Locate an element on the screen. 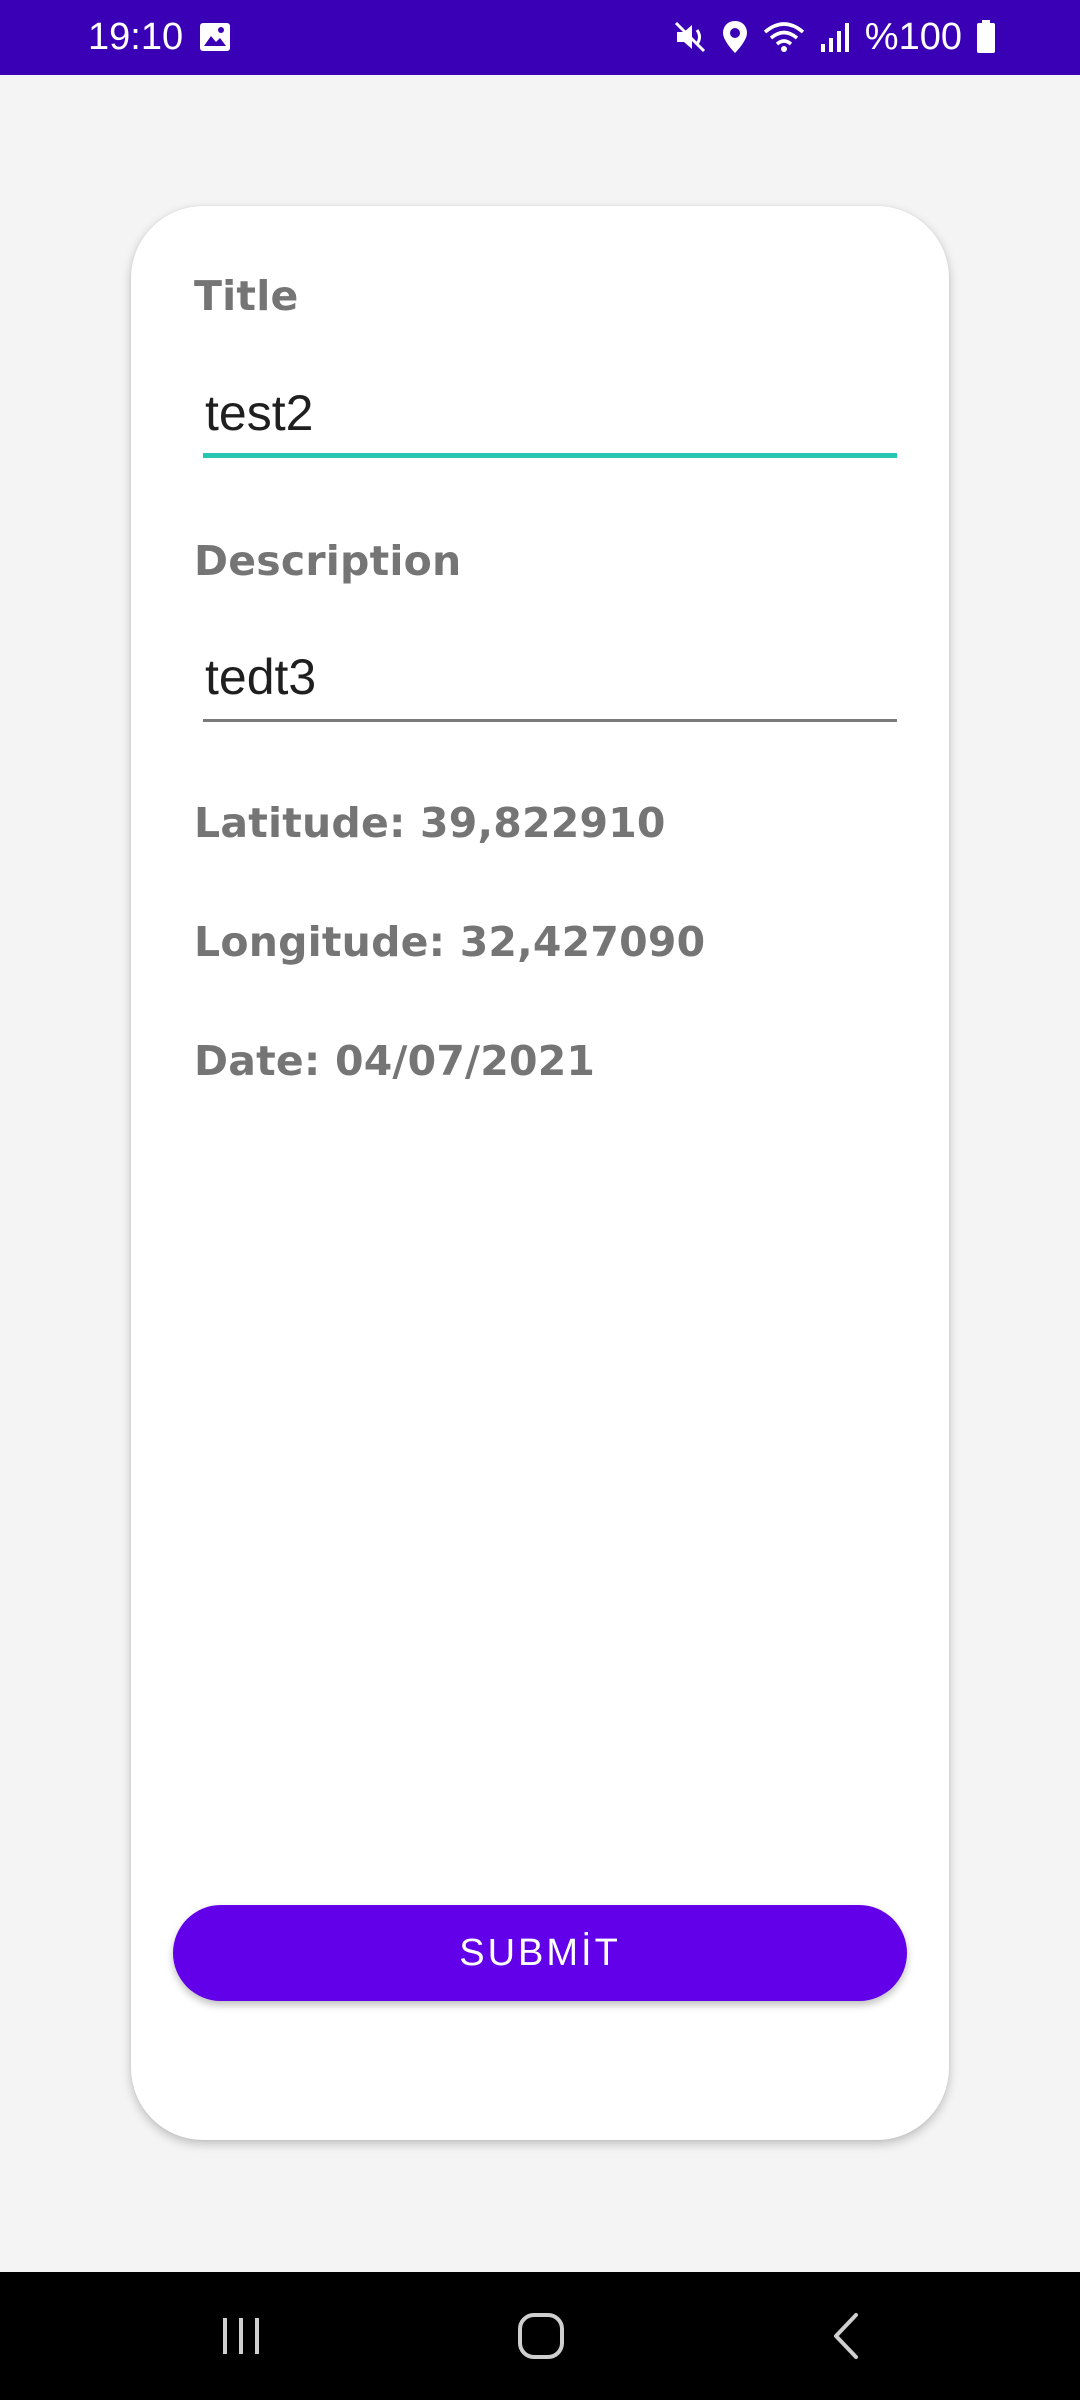 The width and height of the screenshot is (1080, 2400). recent-apps-button is located at coordinates (241, 2336).